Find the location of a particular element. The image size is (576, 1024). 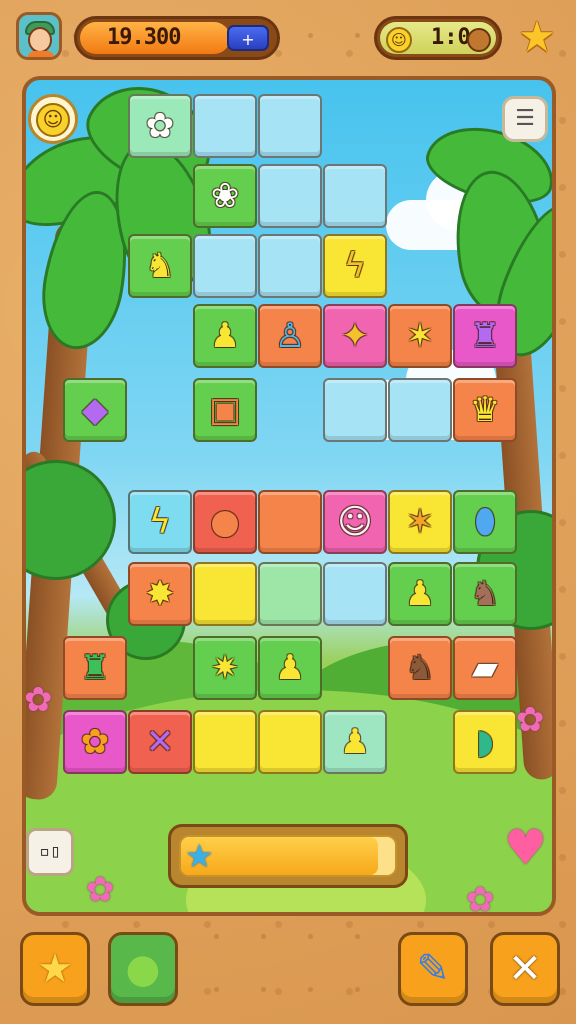

board-tile: ♛ is located at coordinates (485, 410).